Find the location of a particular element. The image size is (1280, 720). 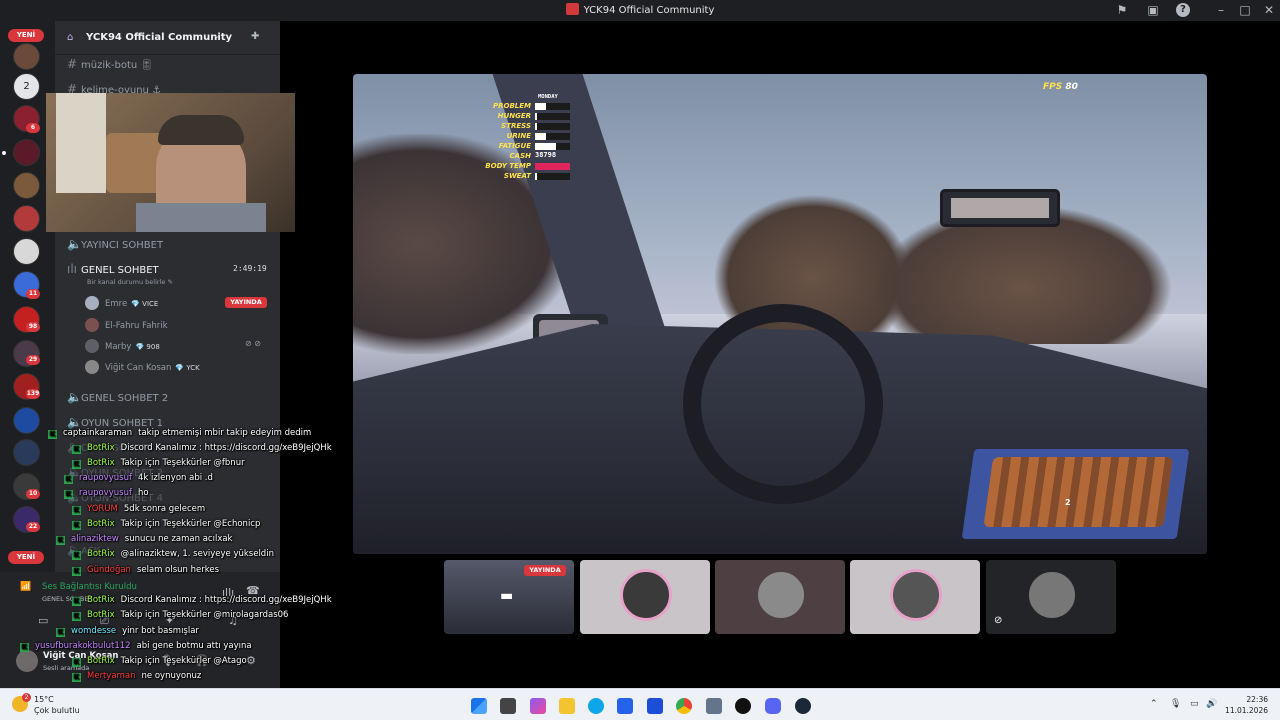

chat-text: @alinaziktew, 1. seviyeye yükseldin is located at coordinates (197, 554).